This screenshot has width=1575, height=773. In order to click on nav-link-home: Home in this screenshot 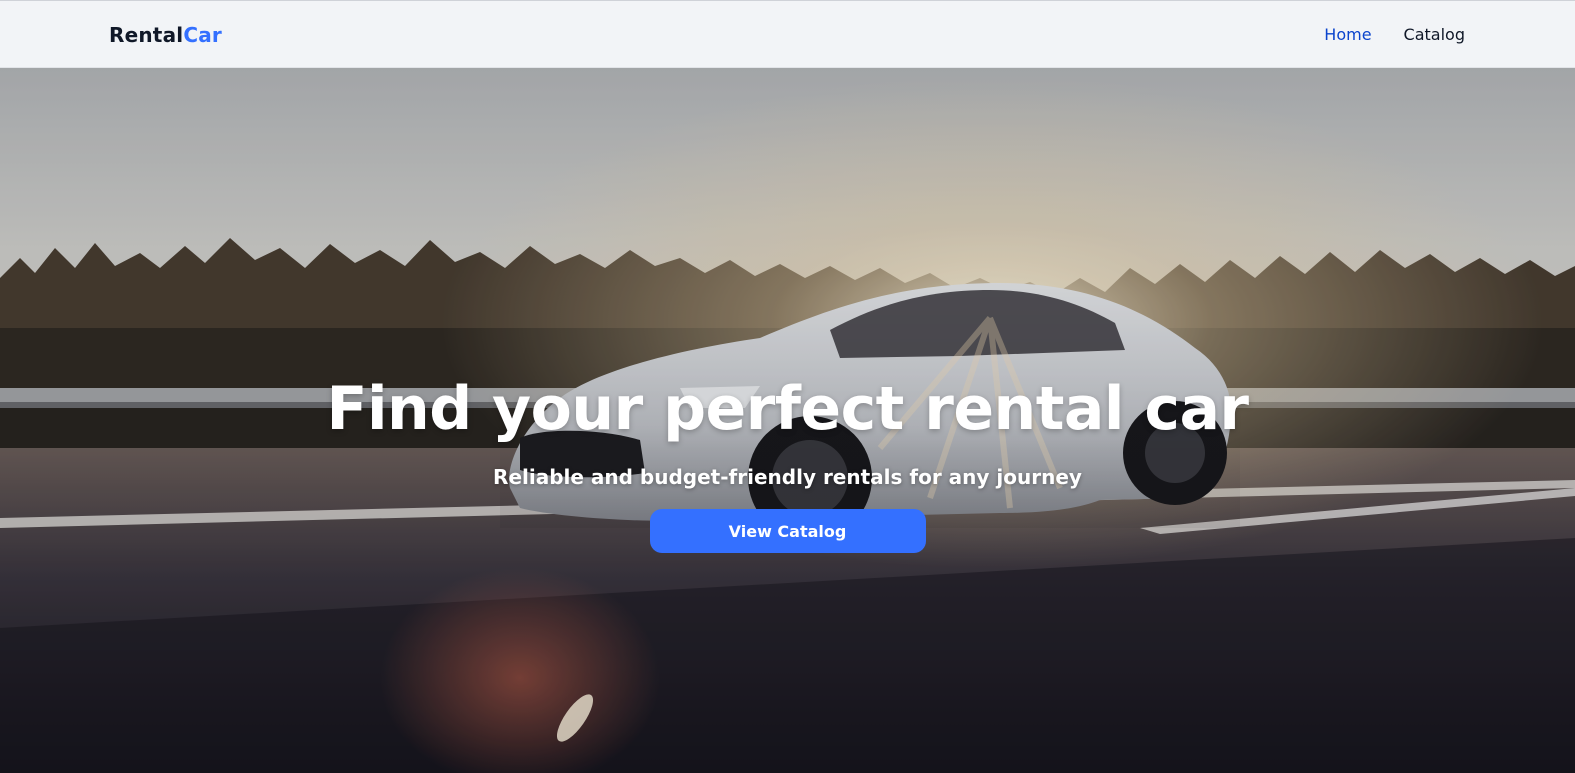, I will do `click(1347, 34)`.